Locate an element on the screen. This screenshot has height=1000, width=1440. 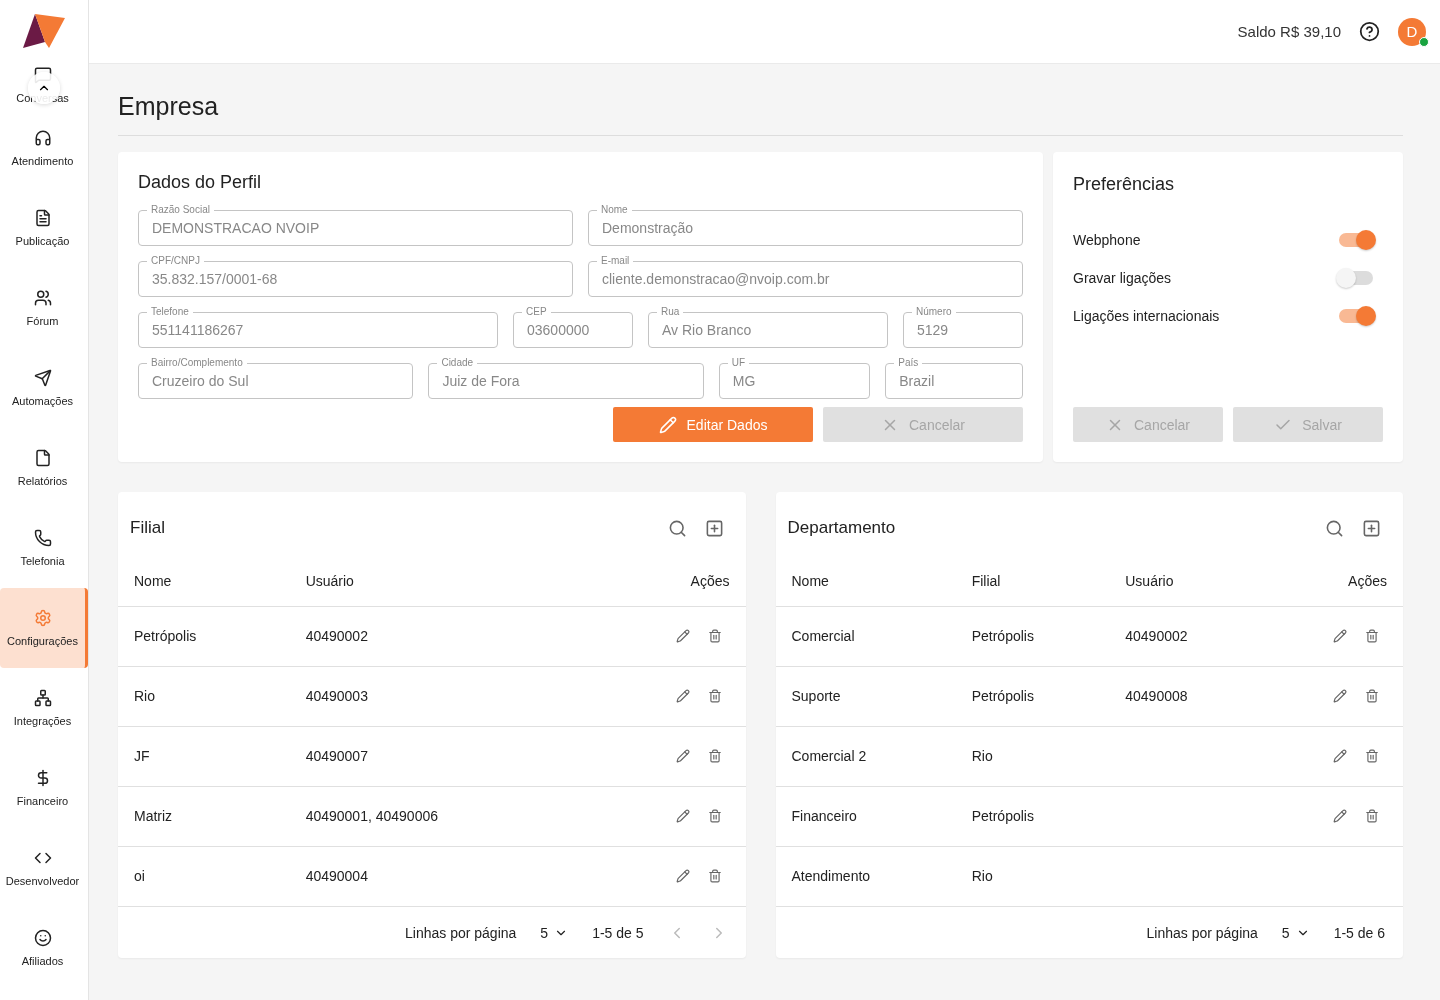
input-field: Telefone 551141186267 is located at coordinates (318, 326).